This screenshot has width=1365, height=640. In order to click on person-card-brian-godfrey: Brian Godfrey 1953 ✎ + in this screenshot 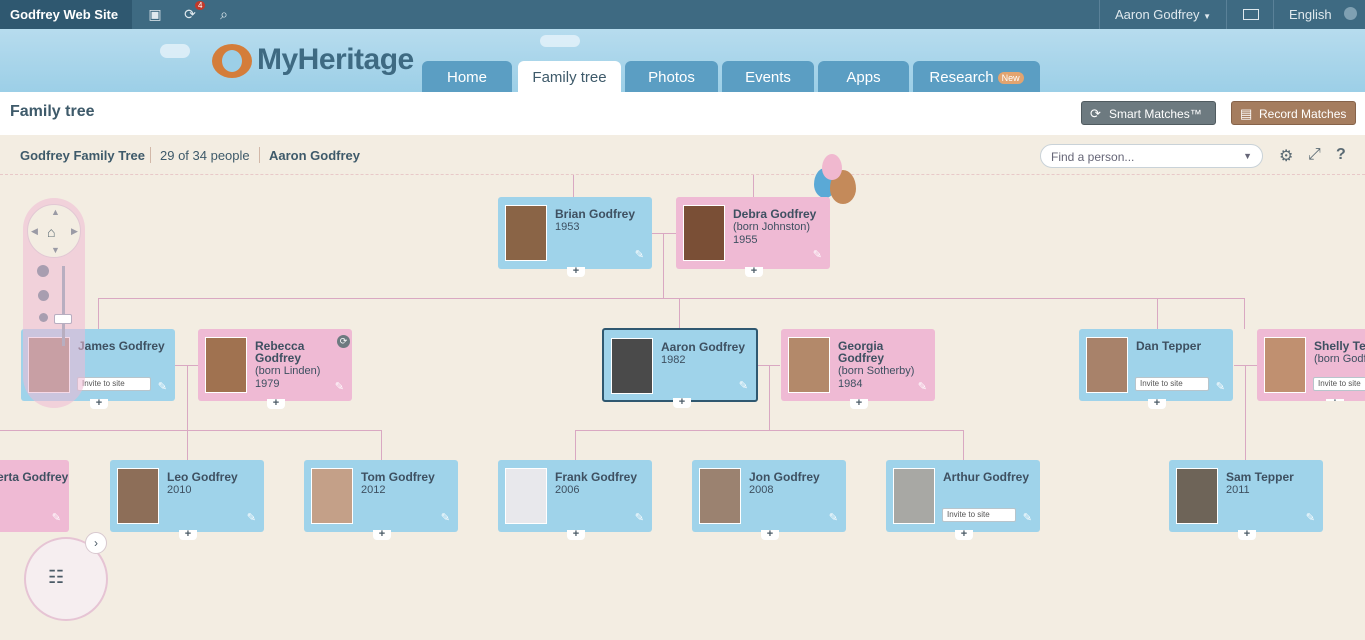, I will do `click(575, 237)`.